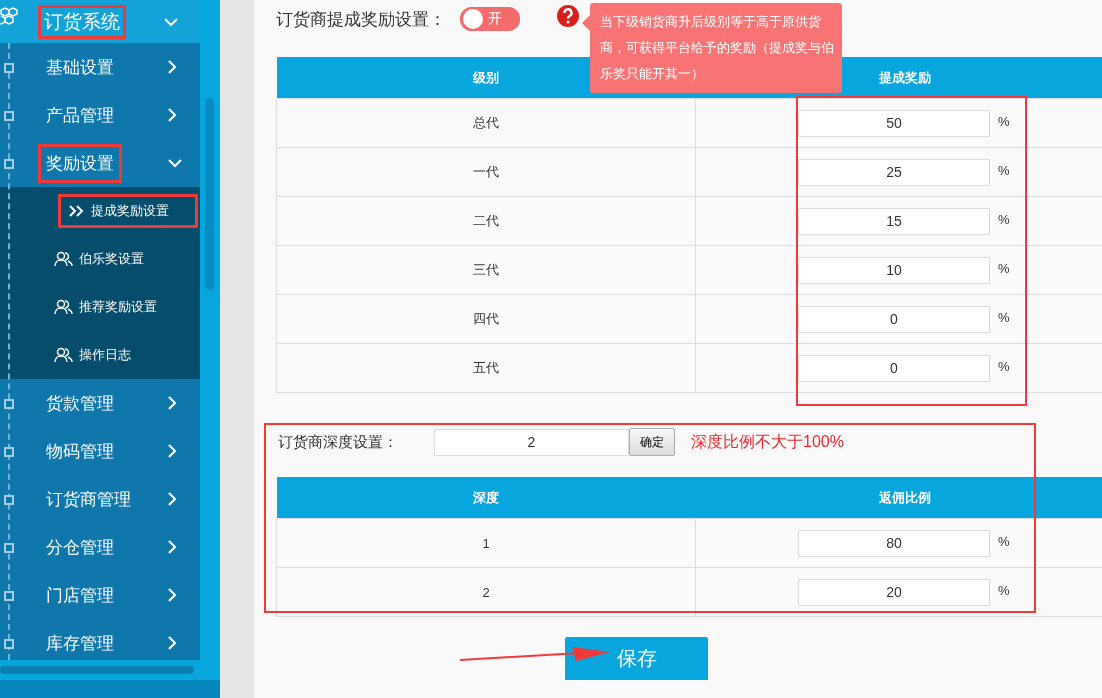 This screenshot has width=1102, height=698. Describe the element at coordinates (80, 547) in the screenshot. I see `menu-item: 分仓管理` at that location.